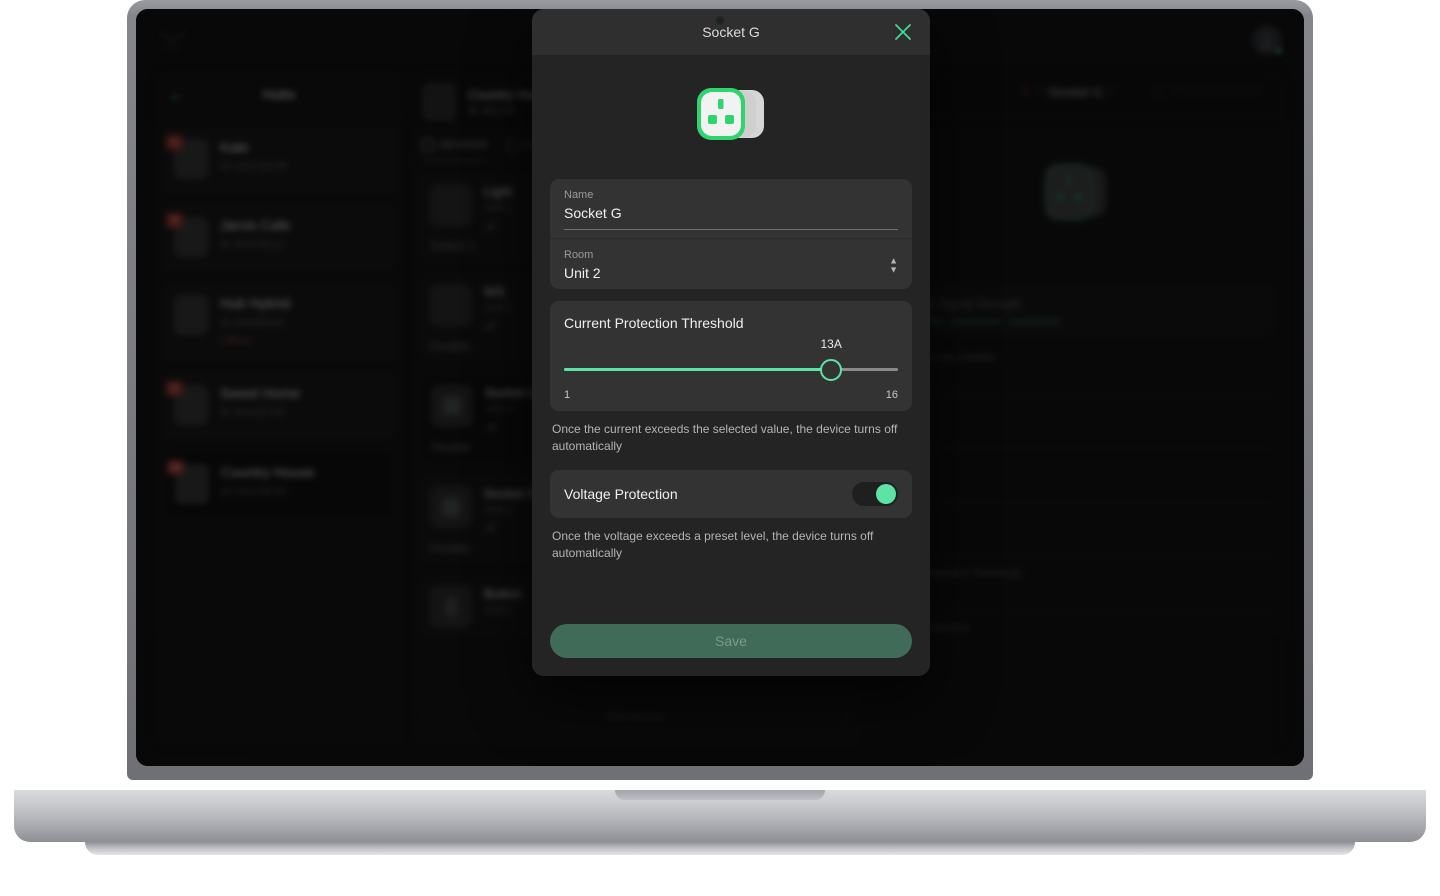 The width and height of the screenshot is (1440, 896). I want to click on laptop-base, so click(720, 816).